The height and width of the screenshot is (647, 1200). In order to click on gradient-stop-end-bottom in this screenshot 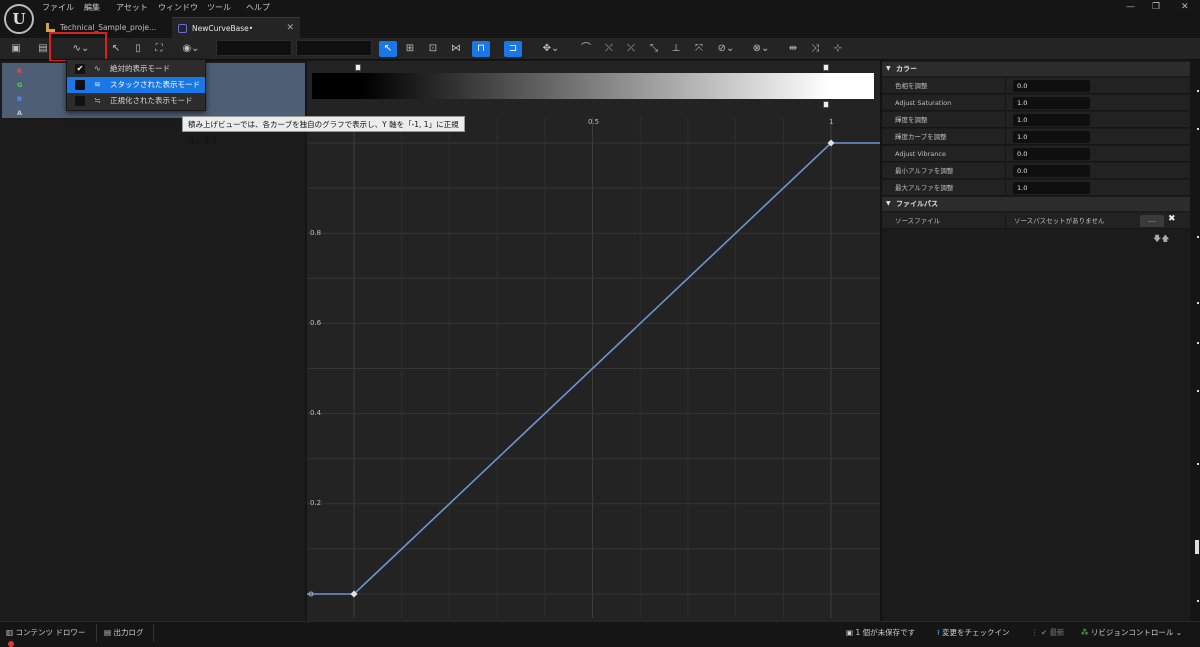, I will do `click(826, 104)`.